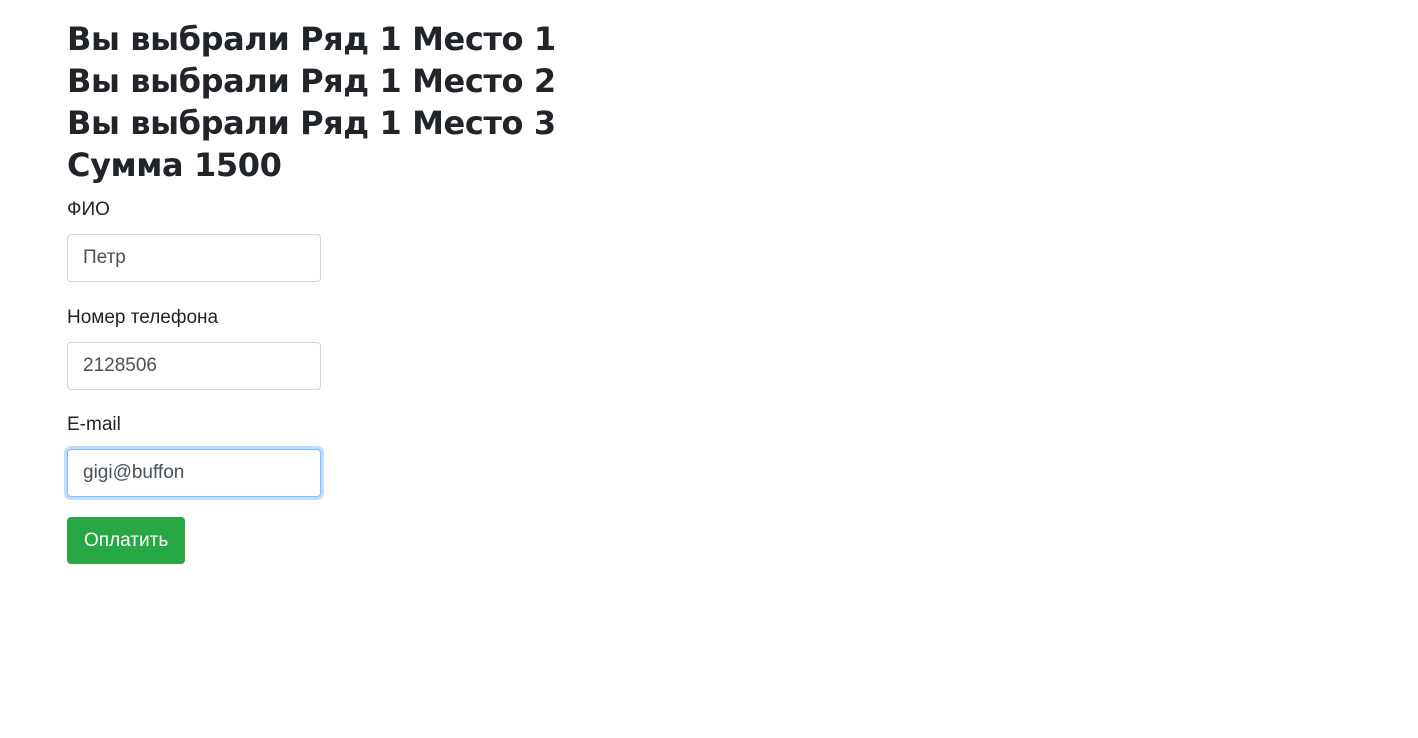 This screenshot has height=738, width=1418. I want to click on email-input, so click(194, 473).